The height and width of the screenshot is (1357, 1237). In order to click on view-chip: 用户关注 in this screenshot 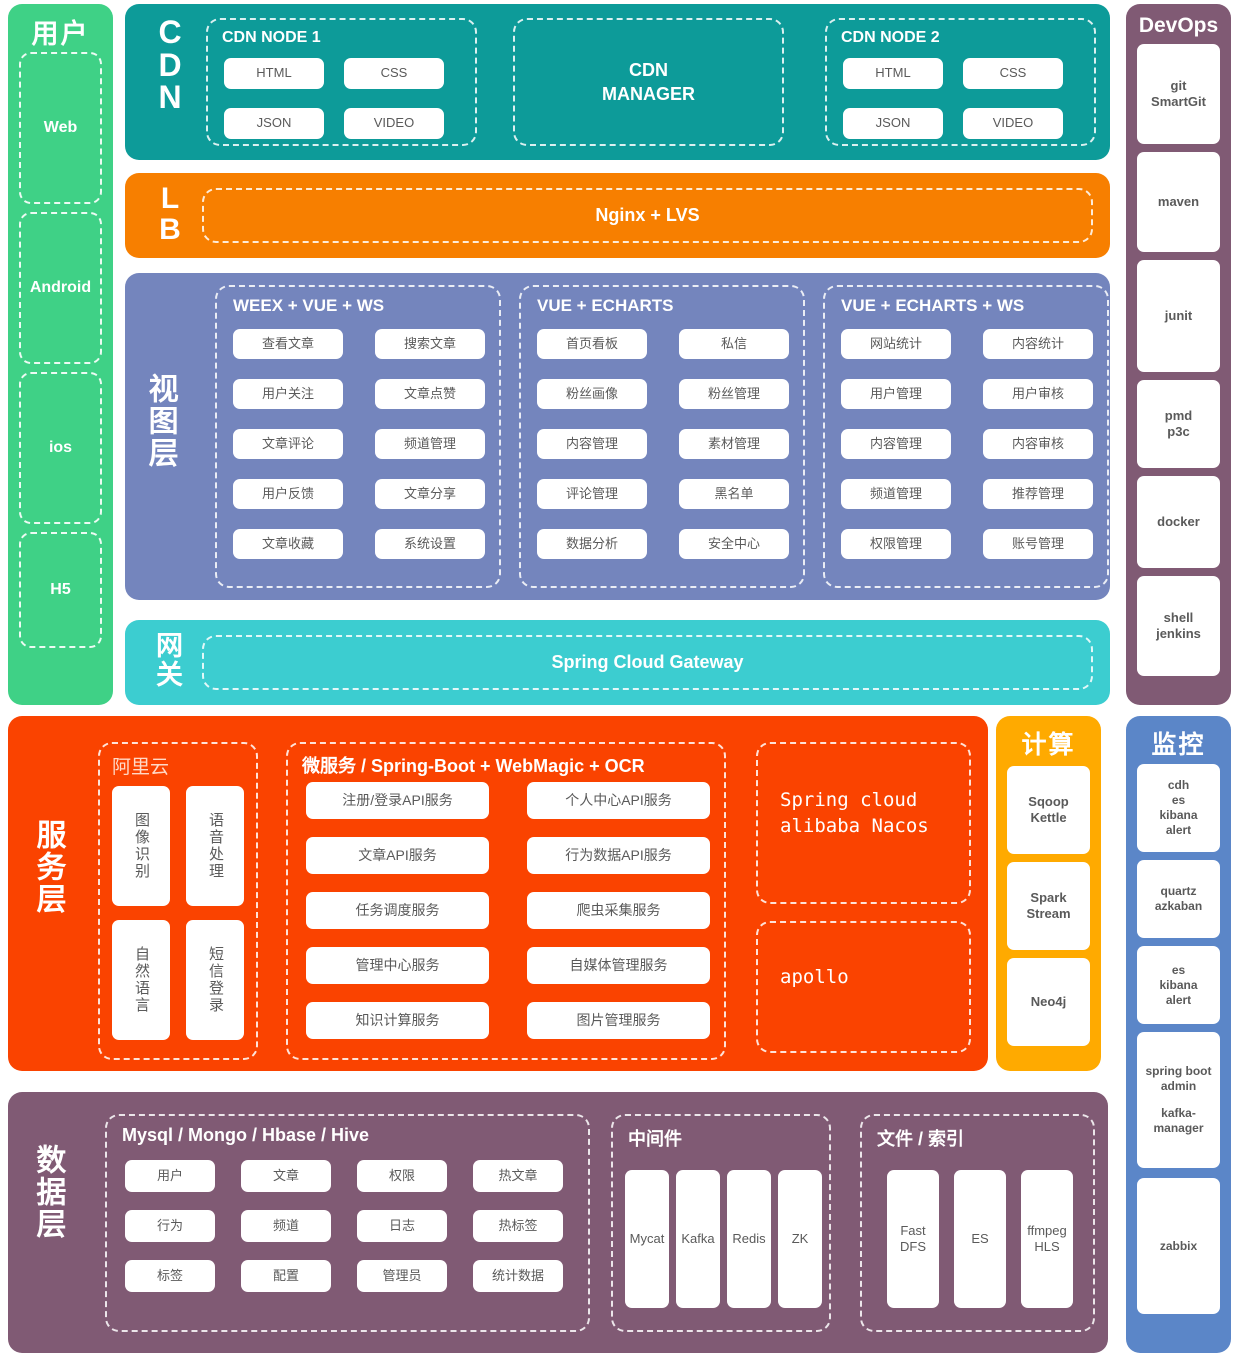, I will do `click(288, 394)`.